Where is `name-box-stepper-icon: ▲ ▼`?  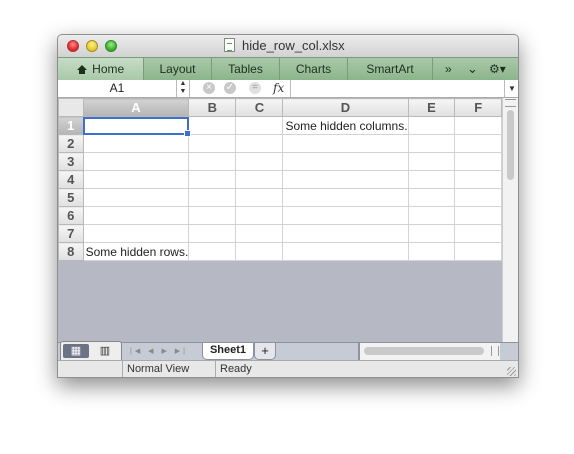 name-box-stepper-icon: ▲ ▼ is located at coordinates (183, 88).